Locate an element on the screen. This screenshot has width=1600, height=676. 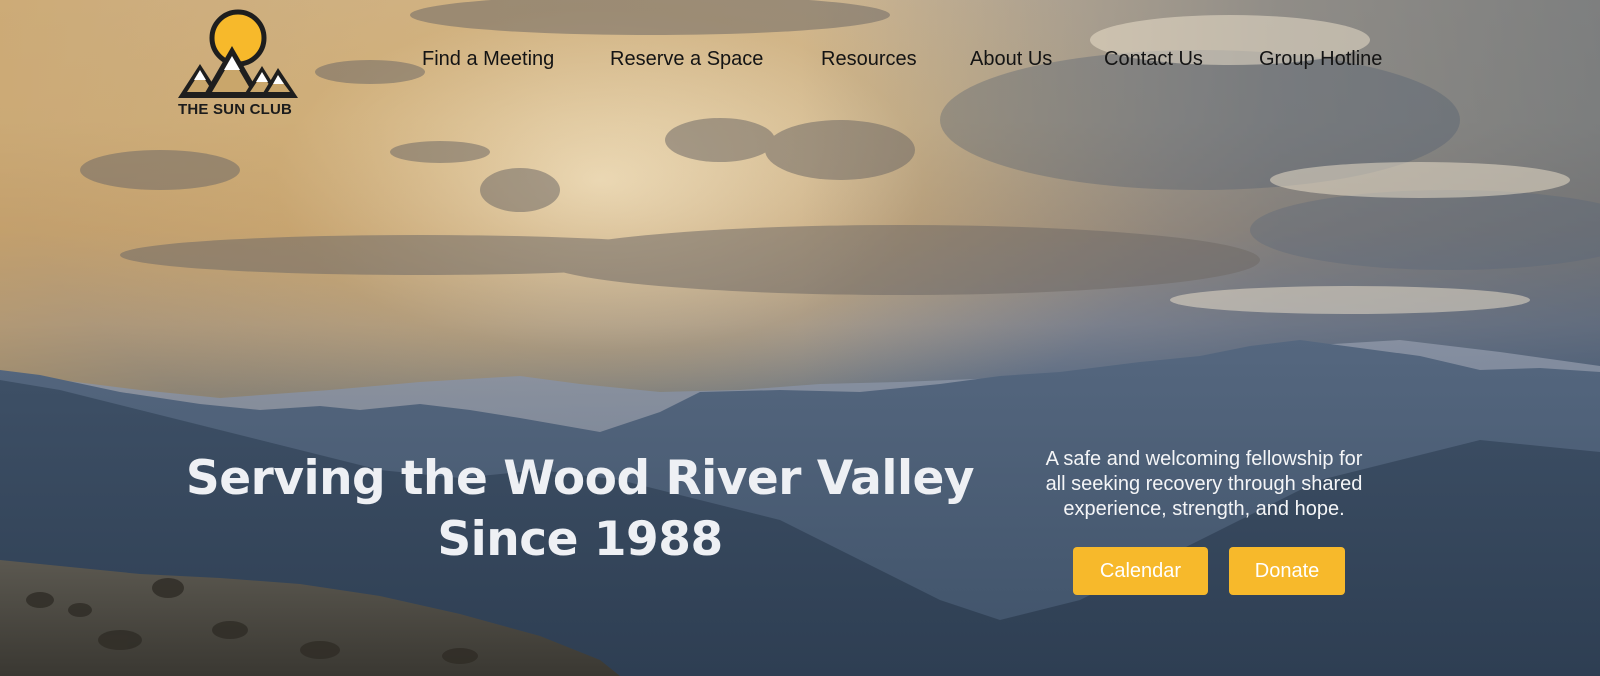
logo-wordmark: THE SUN CLUB is located at coordinates (235, 109).